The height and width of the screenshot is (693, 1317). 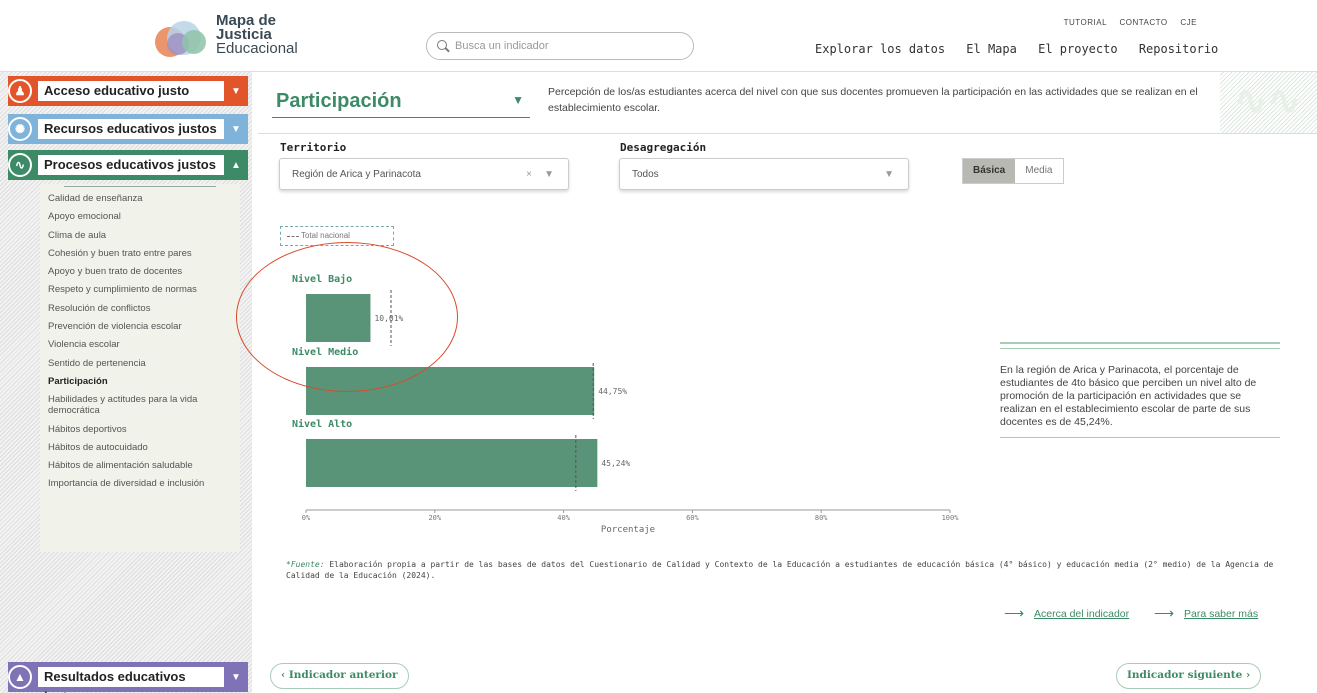 I want to click on bar-category-label: Nivel Alto, so click(x=322, y=424).